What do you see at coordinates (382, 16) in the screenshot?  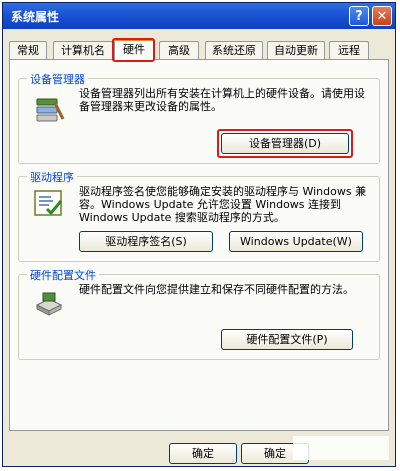 I see `close-button: ✕` at bounding box center [382, 16].